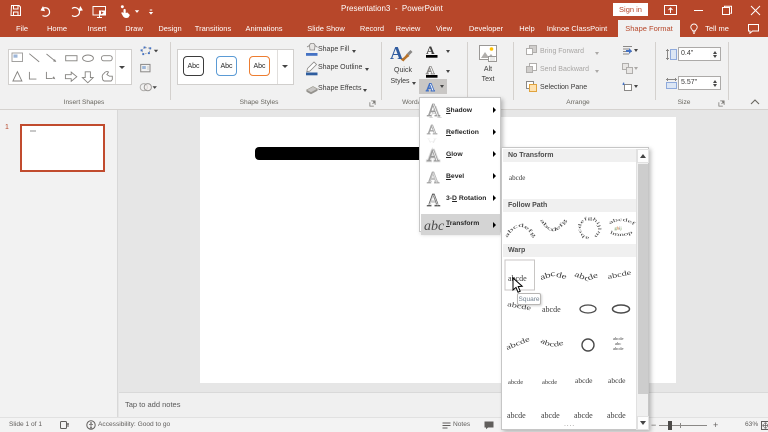  Describe the element at coordinates (434, 226) in the screenshot. I see `svg-text: abc` at that location.